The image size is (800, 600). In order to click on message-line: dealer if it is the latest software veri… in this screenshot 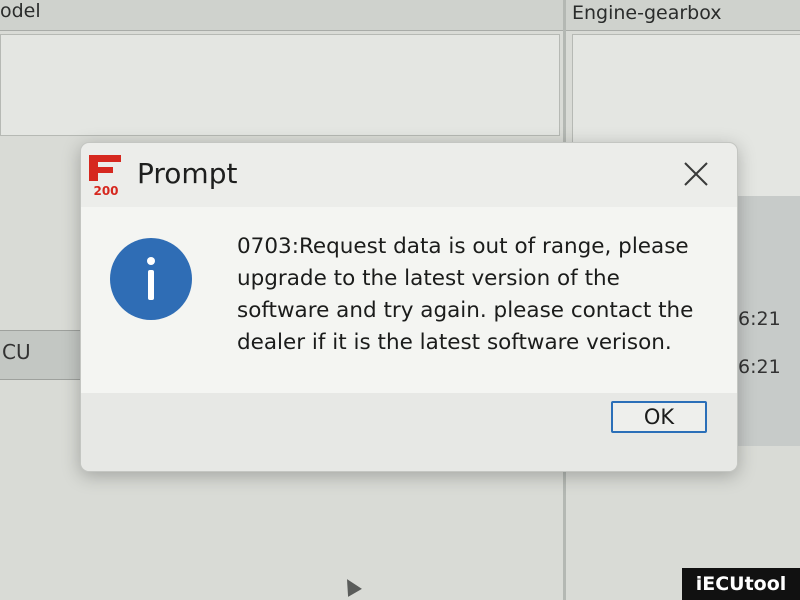, I will do `click(454, 342)`.